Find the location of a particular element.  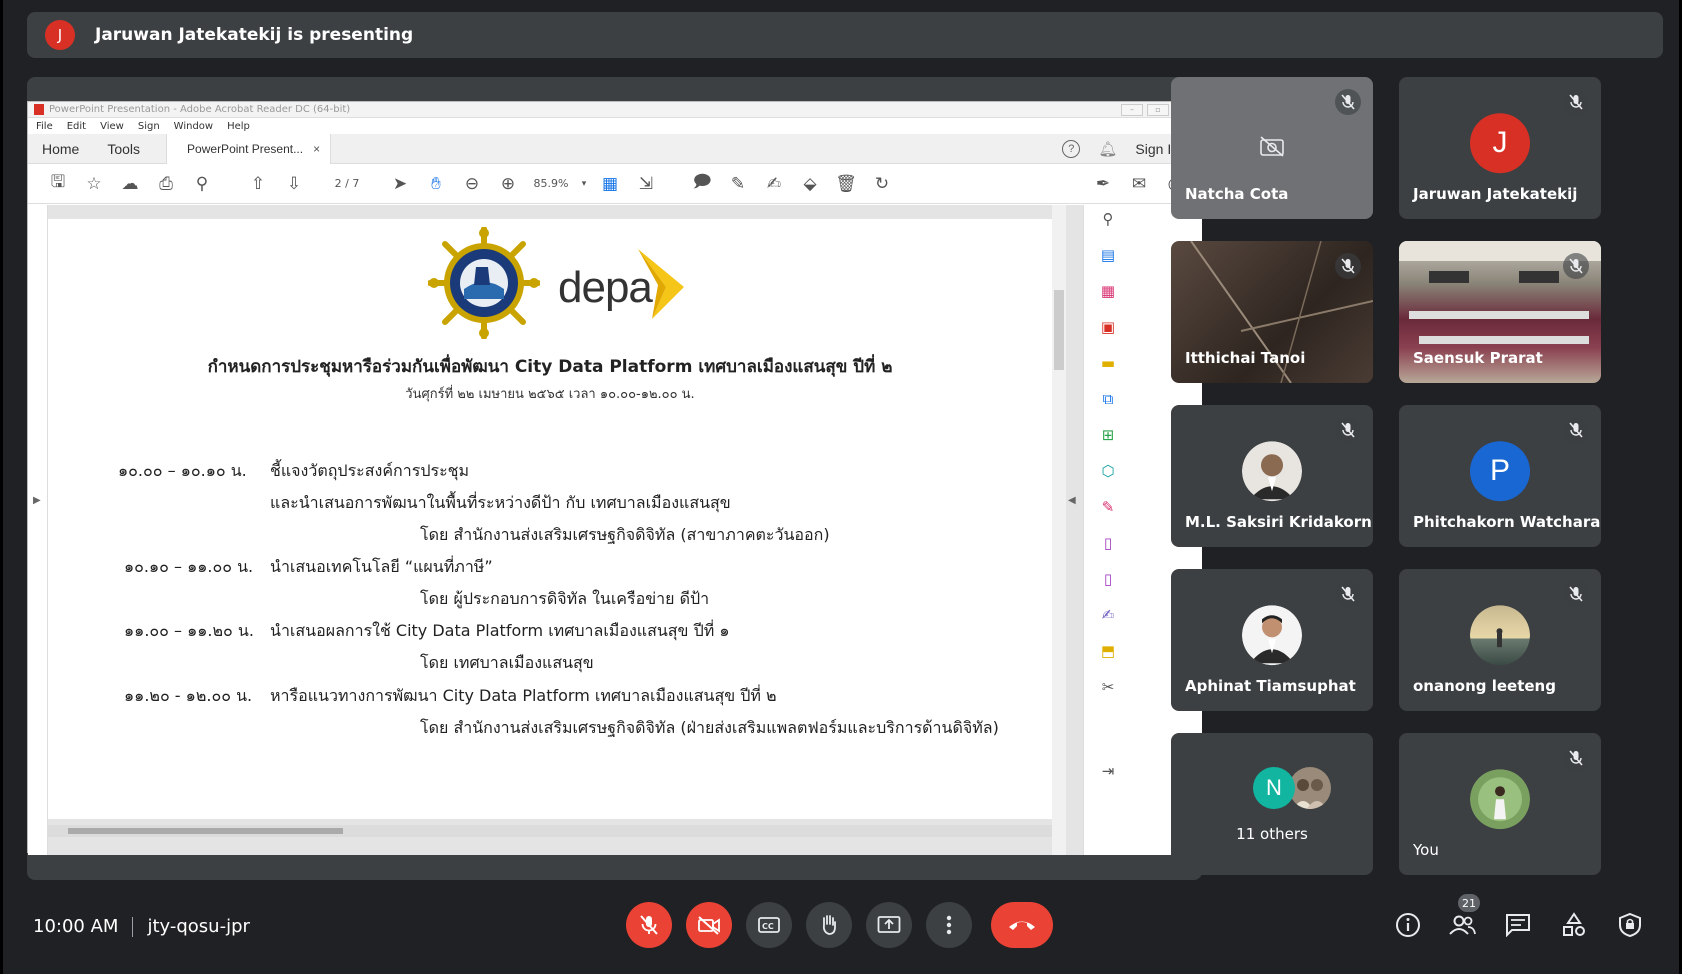

people-button is located at coordinates (1462, 925).